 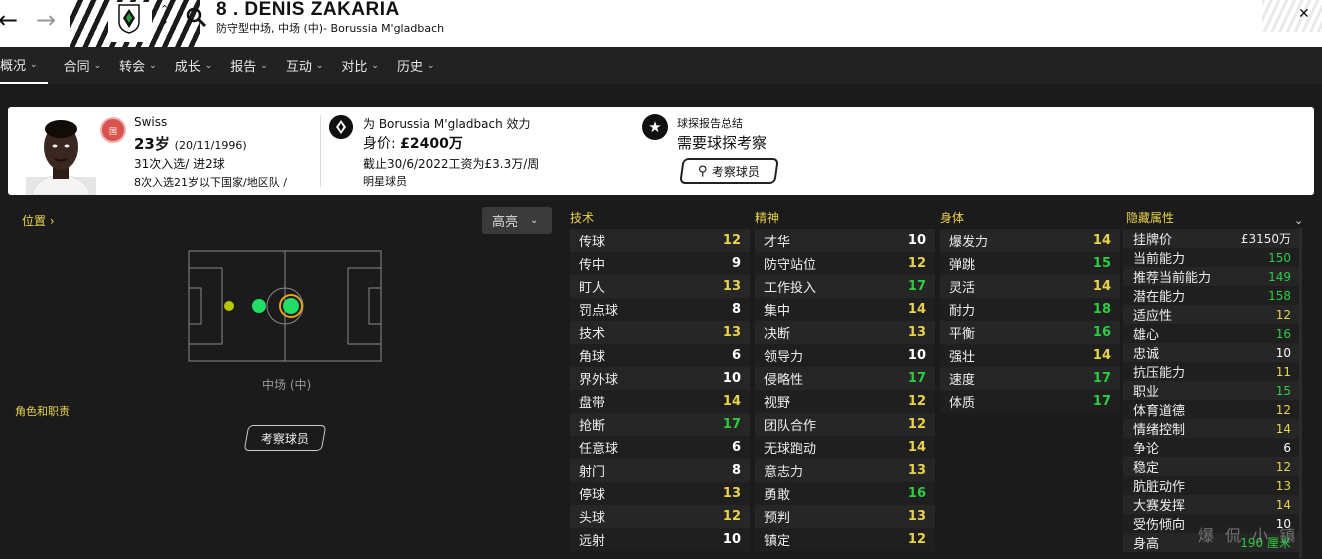 What do you see at coordinates (845, 424) in the screenshot?
I see `attribute-row: 团队合作 12` at bounding box center [845, 424].